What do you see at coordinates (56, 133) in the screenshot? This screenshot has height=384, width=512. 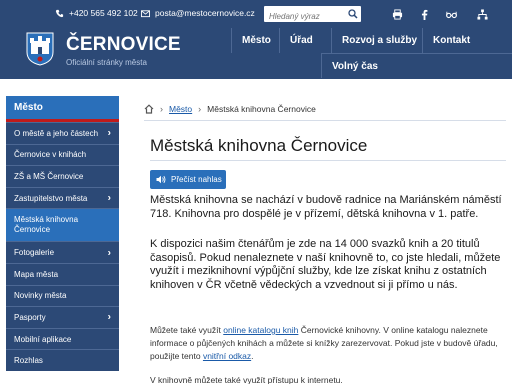 I see `sidebar-item-label: O městě a jeho částech` at bounding box center [56, 133].